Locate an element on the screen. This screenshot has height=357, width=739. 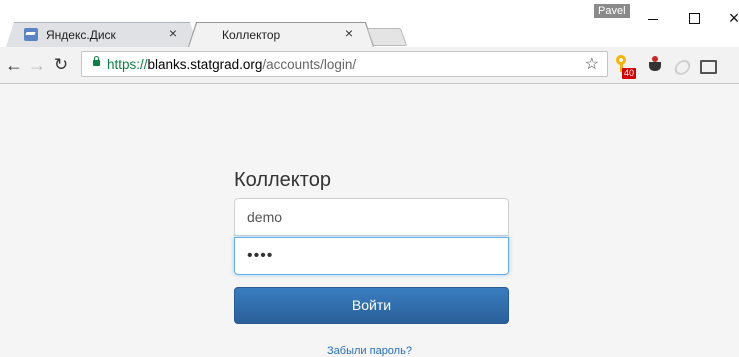
url-path: /accounts/login/ is located at coordinates (309, 64).